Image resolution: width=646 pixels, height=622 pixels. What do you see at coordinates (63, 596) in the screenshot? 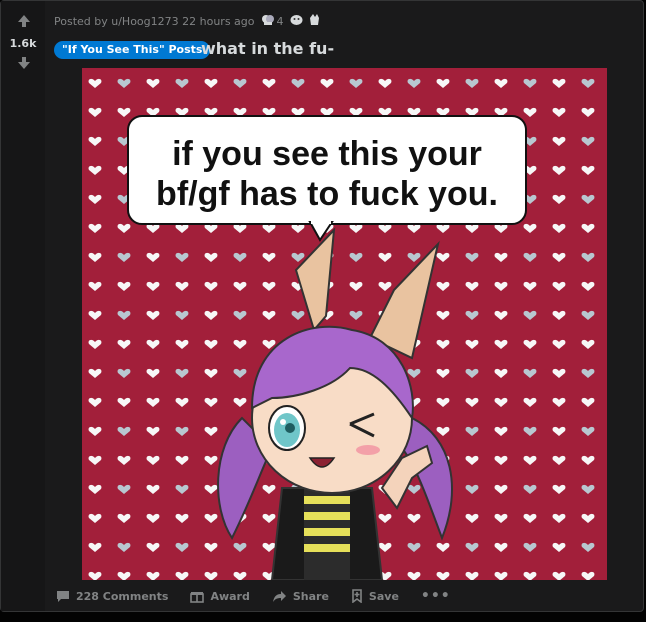
I see `comment-icon` at bounding box center [63, 596].